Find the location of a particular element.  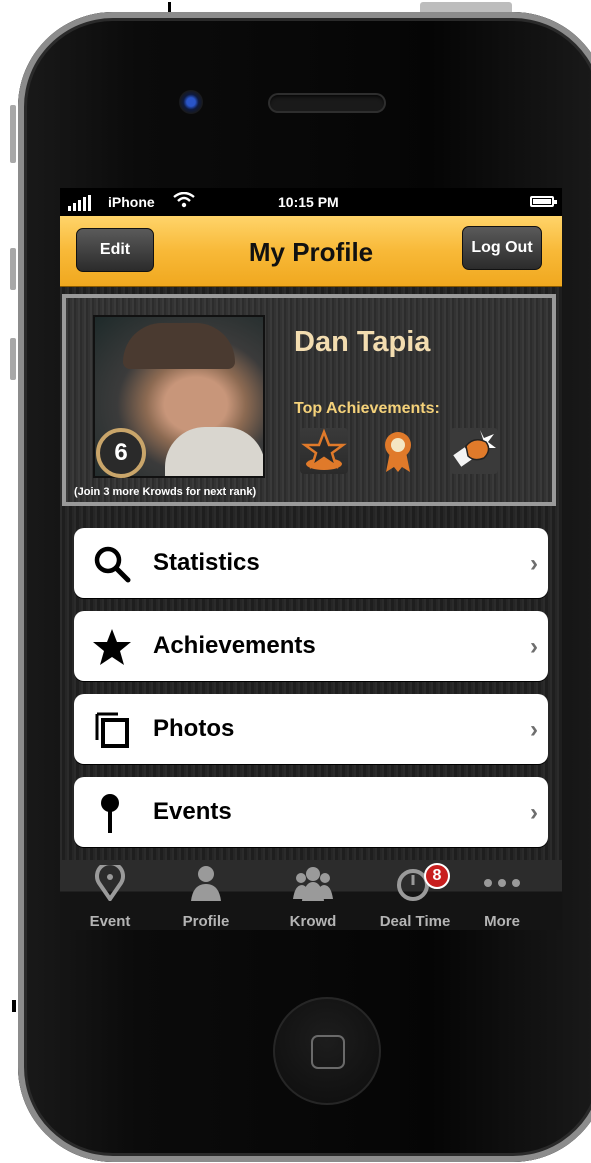

speaker-grille is located at coordinates (327, 103).